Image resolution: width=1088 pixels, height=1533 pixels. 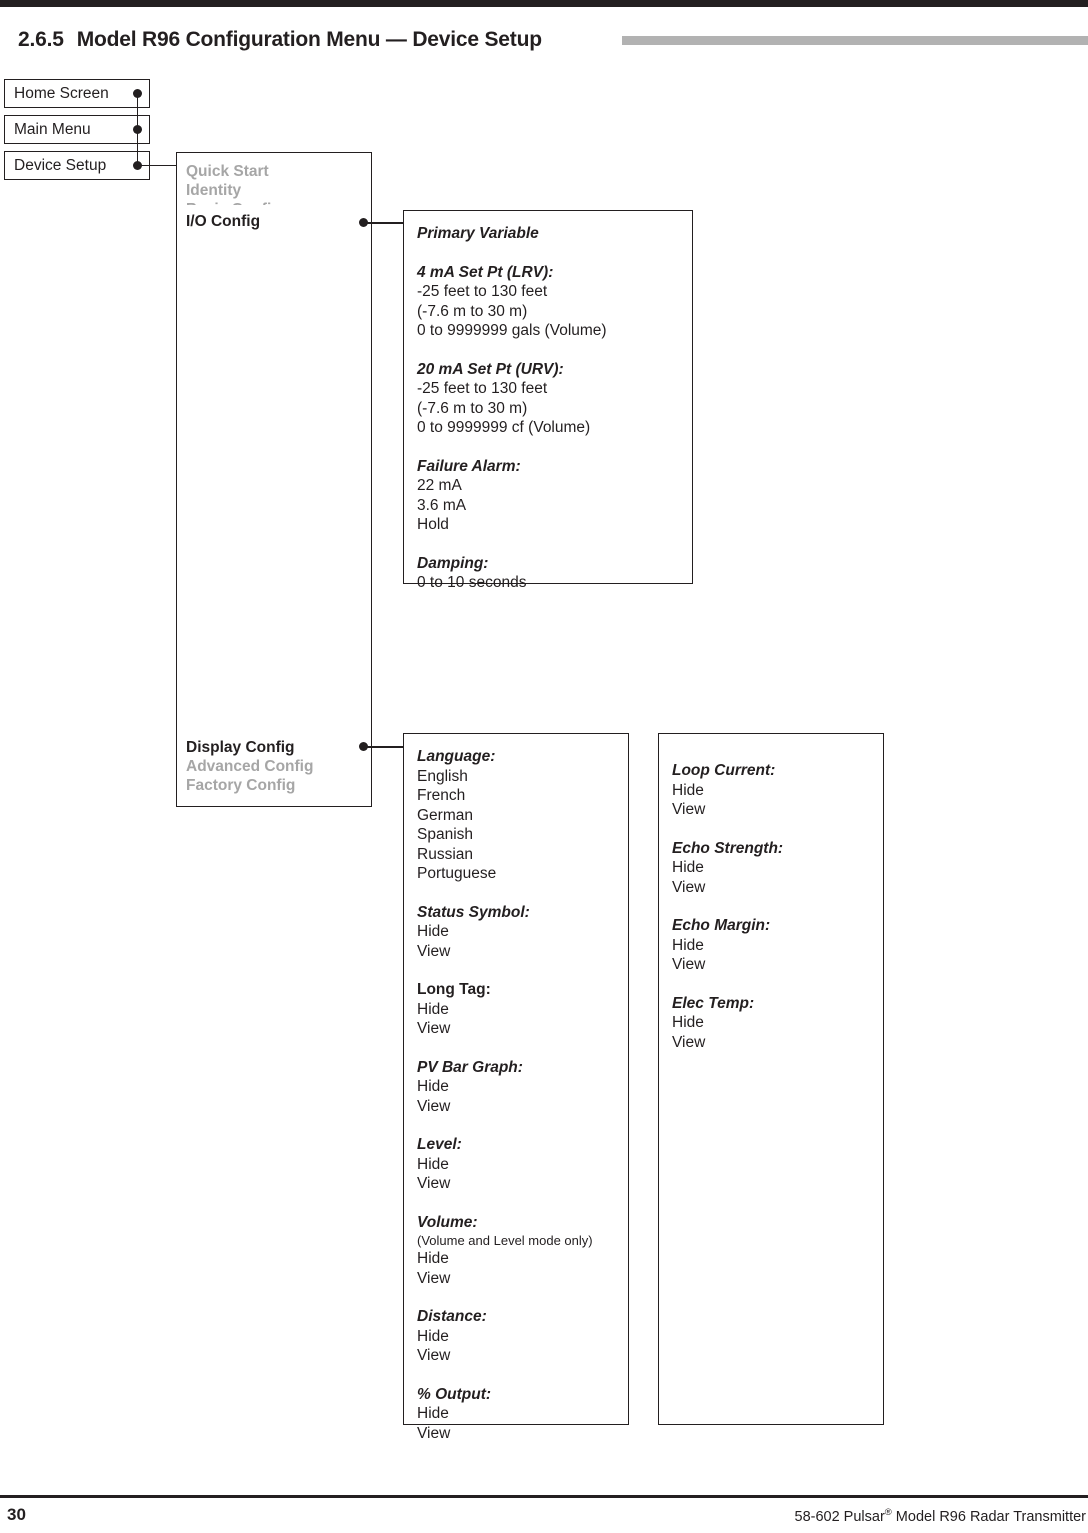 I want to click on page-top-rule, so click(x=544, y=3).